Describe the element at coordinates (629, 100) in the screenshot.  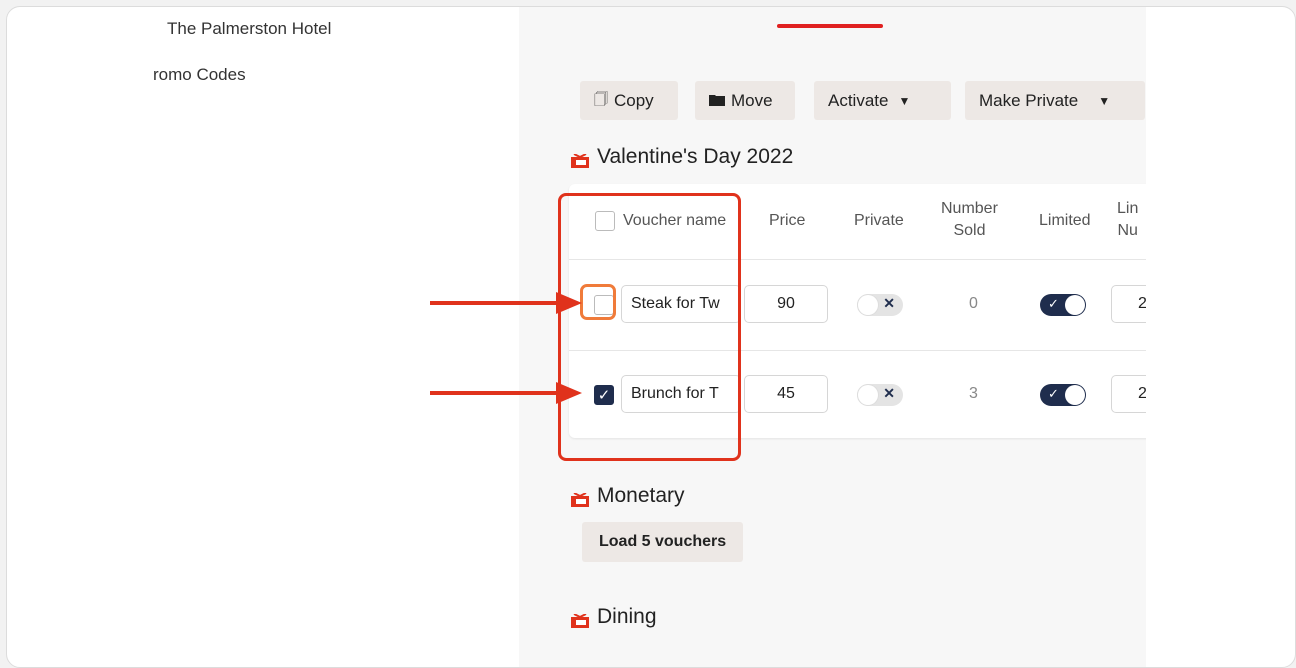
I see `copy-button: 🗍 Copy` at that location.